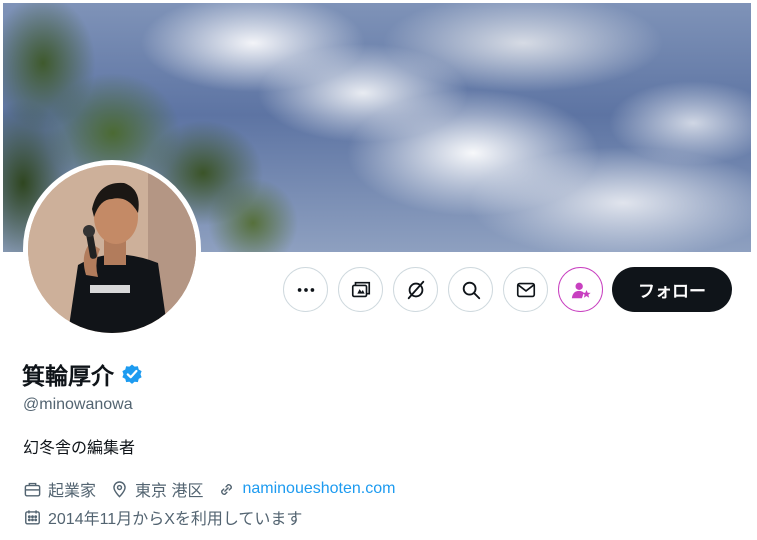 The height and width of the screenshot is (540, 757). What do you see at coordinates (318, 489) in the screenshot?
I see `website-link: naminoueshoten.com` at bounding box center [318, 489].